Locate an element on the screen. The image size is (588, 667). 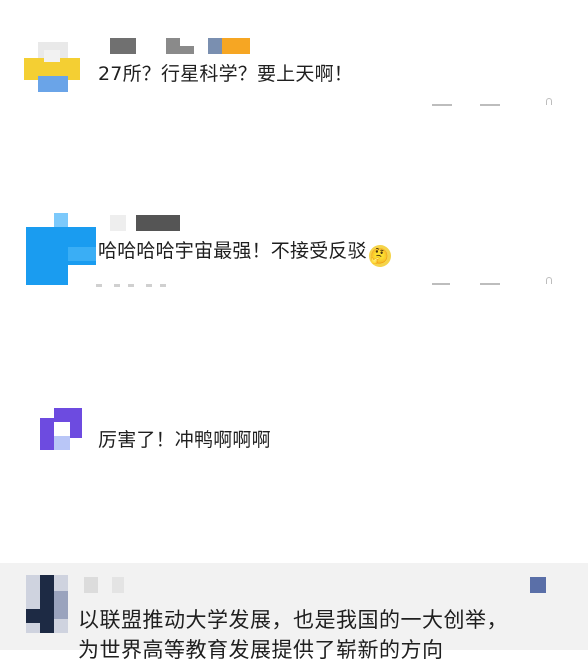
comment-text: 哈哈哈哈宇宙最强！不接受反驳 🤔 is located at coordinates (244, 251).